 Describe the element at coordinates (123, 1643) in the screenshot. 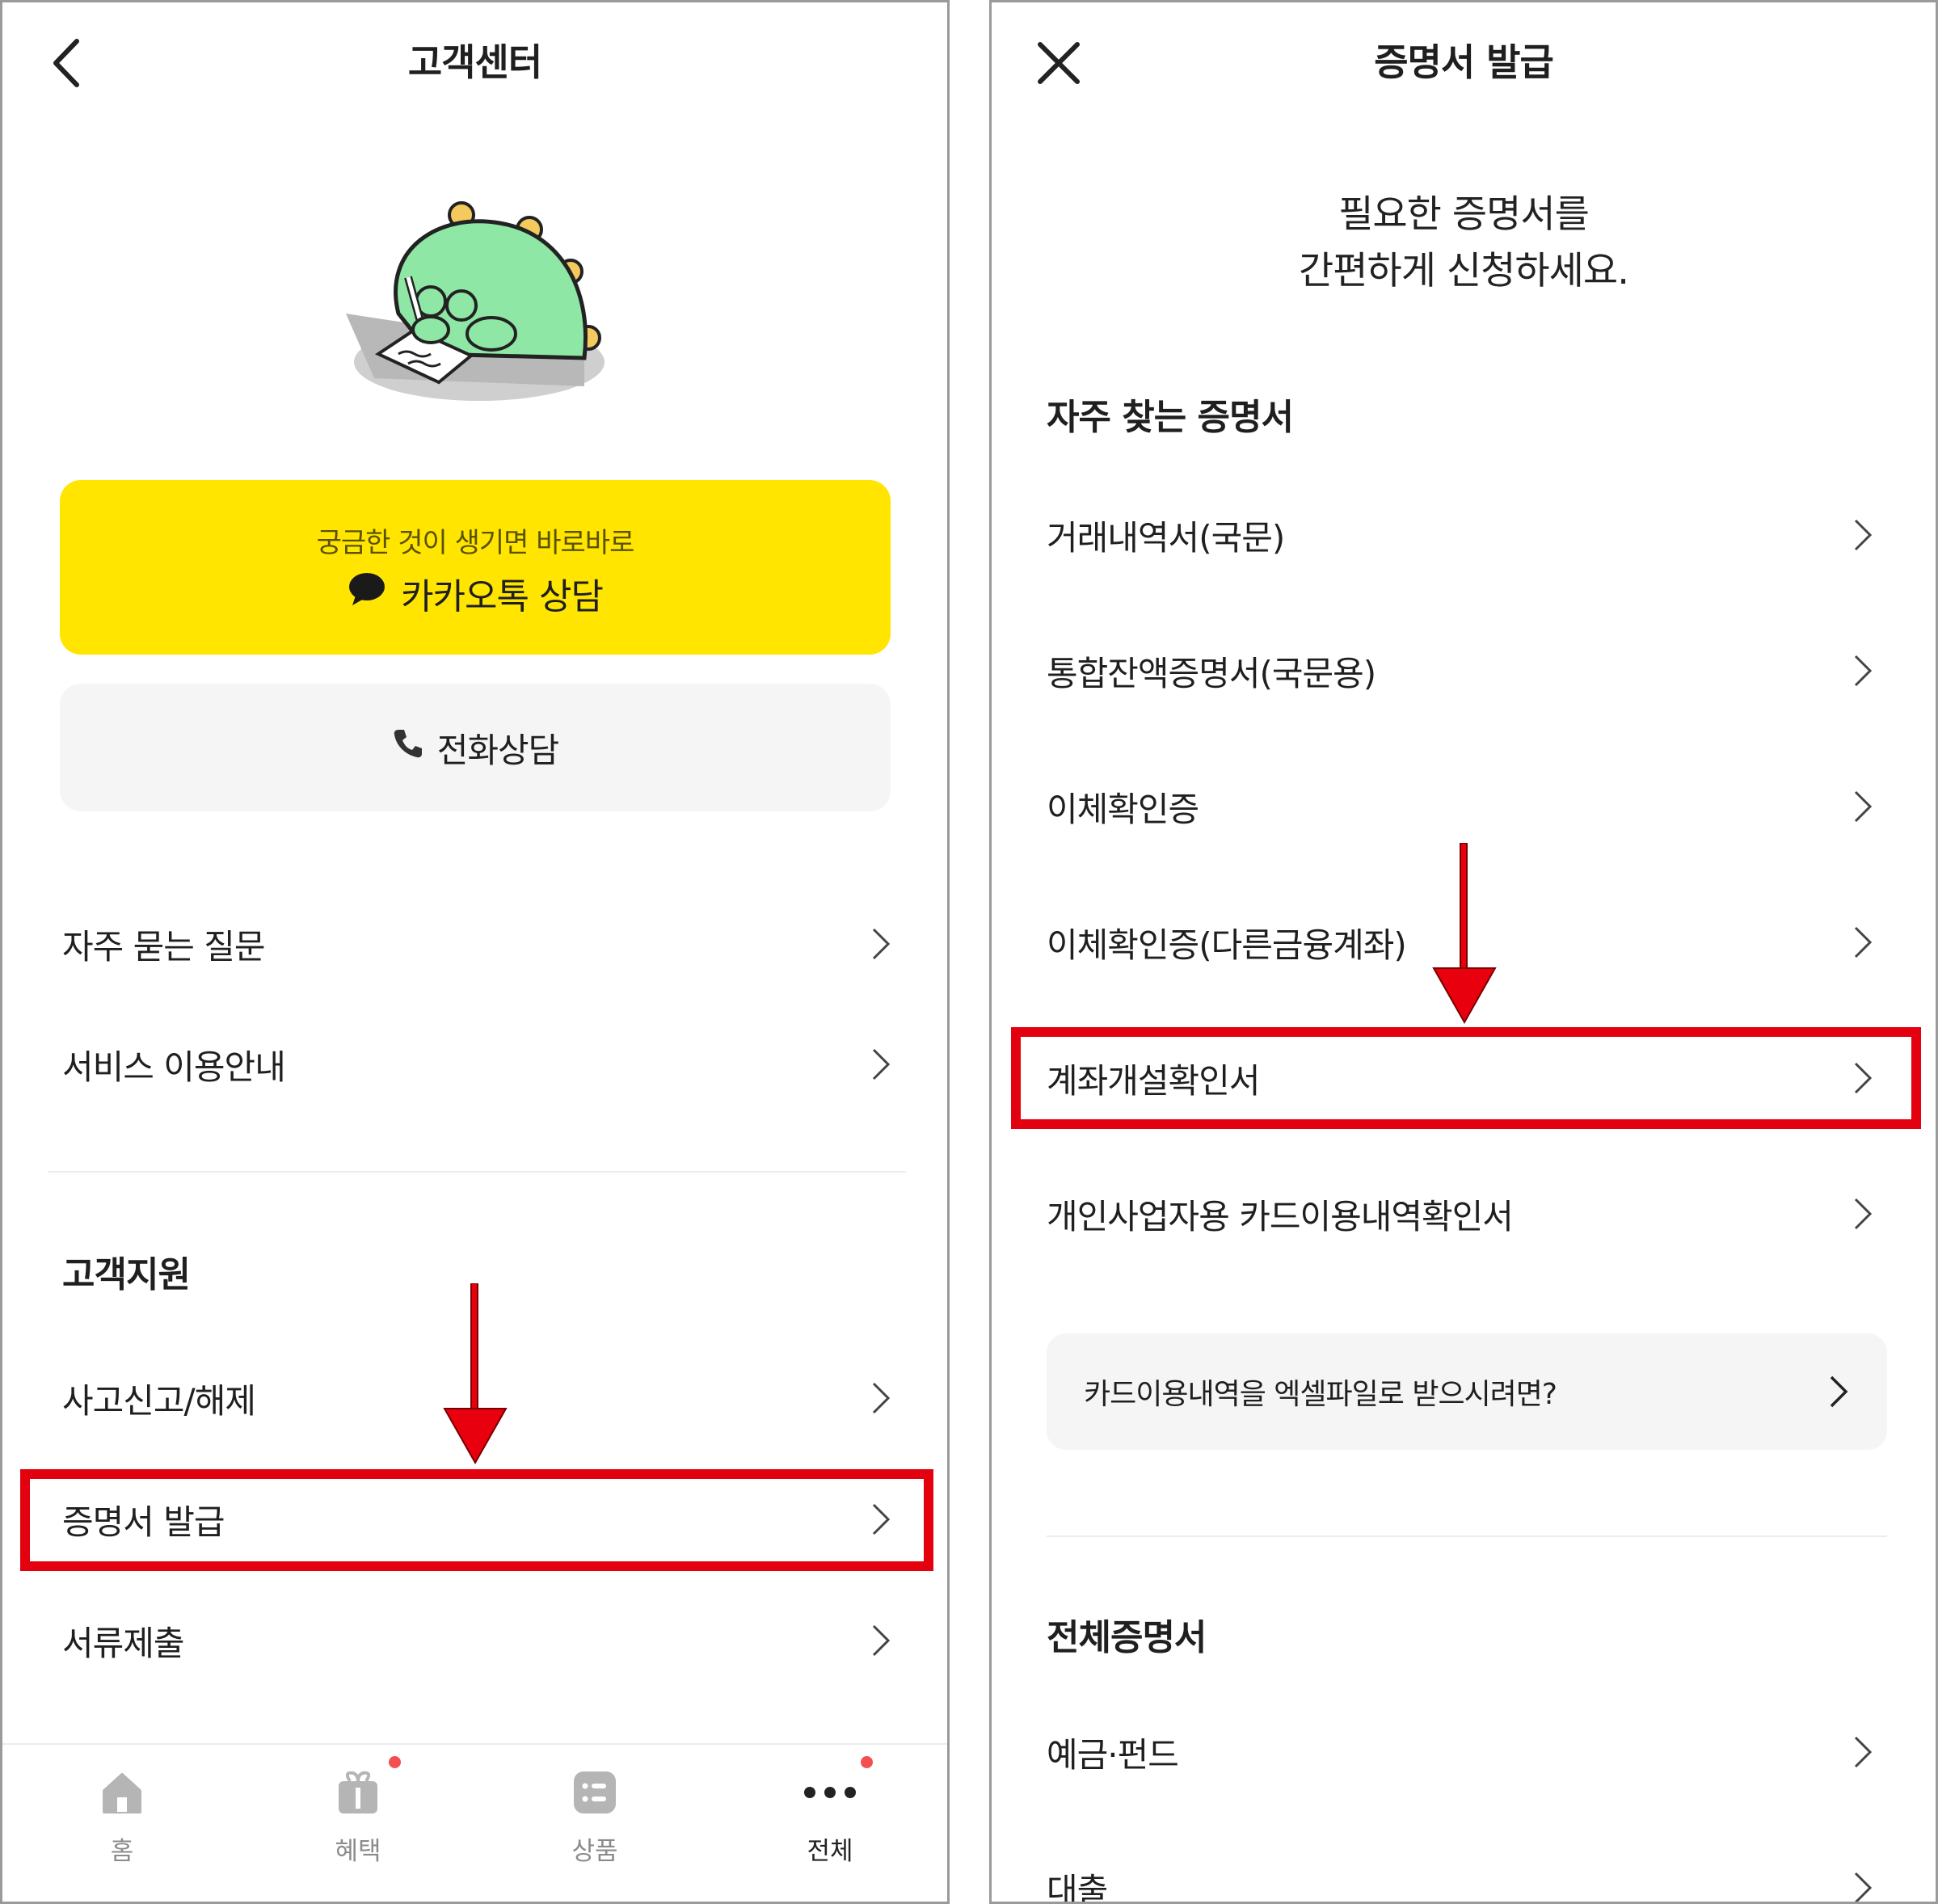

I see `menu-item-label: 서류제출` at that location.